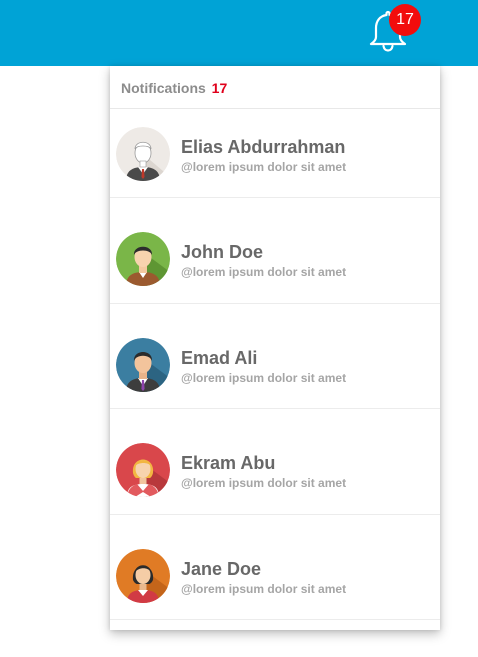 Image resolution: width=478 pixels, height=657 pixels. What do you see at coordinates (275, 251) in the screenshot?
I see `notification-item: John Doe @lorem ipsum dolor sit amet` at bounding box center [275, 251].